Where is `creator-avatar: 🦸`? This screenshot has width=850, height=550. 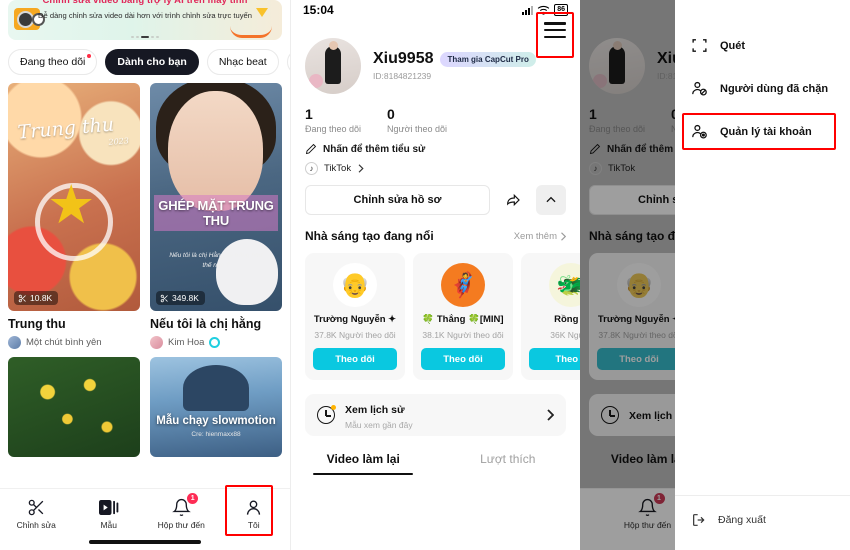 creator-avatar: 🦸 is located at coordinates (463, 285).